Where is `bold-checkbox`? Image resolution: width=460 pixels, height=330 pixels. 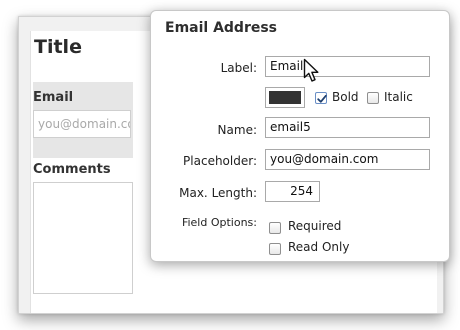 bold-checkbox is located at coordinates (321, 98).